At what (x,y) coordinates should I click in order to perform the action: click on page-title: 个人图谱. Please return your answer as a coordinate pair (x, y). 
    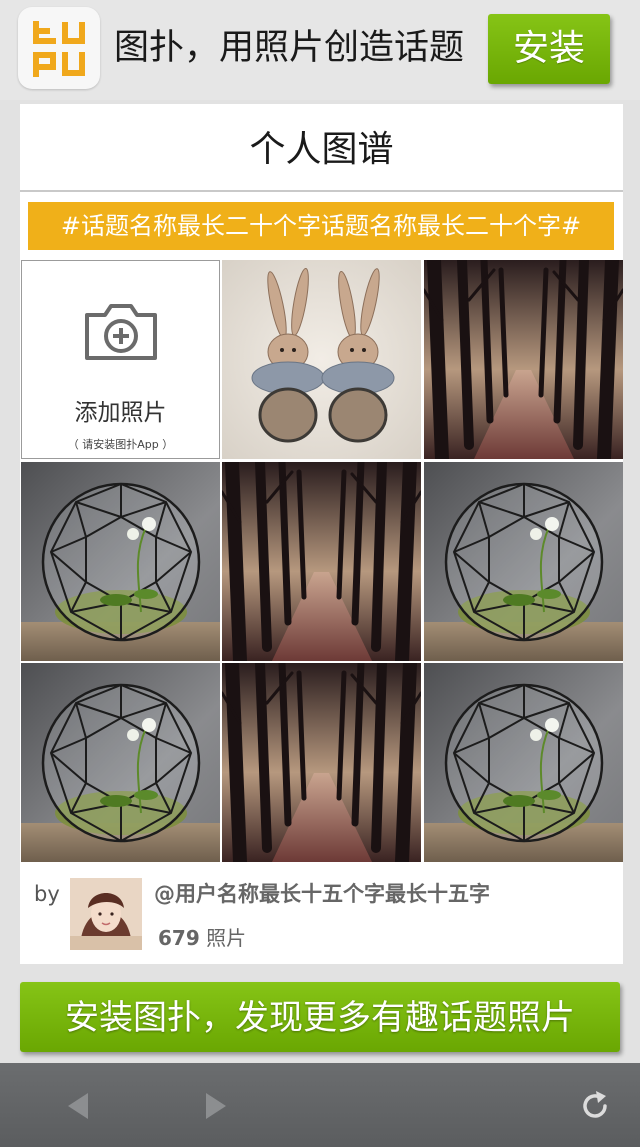
    Looking at the image, I should click on (321, 148).